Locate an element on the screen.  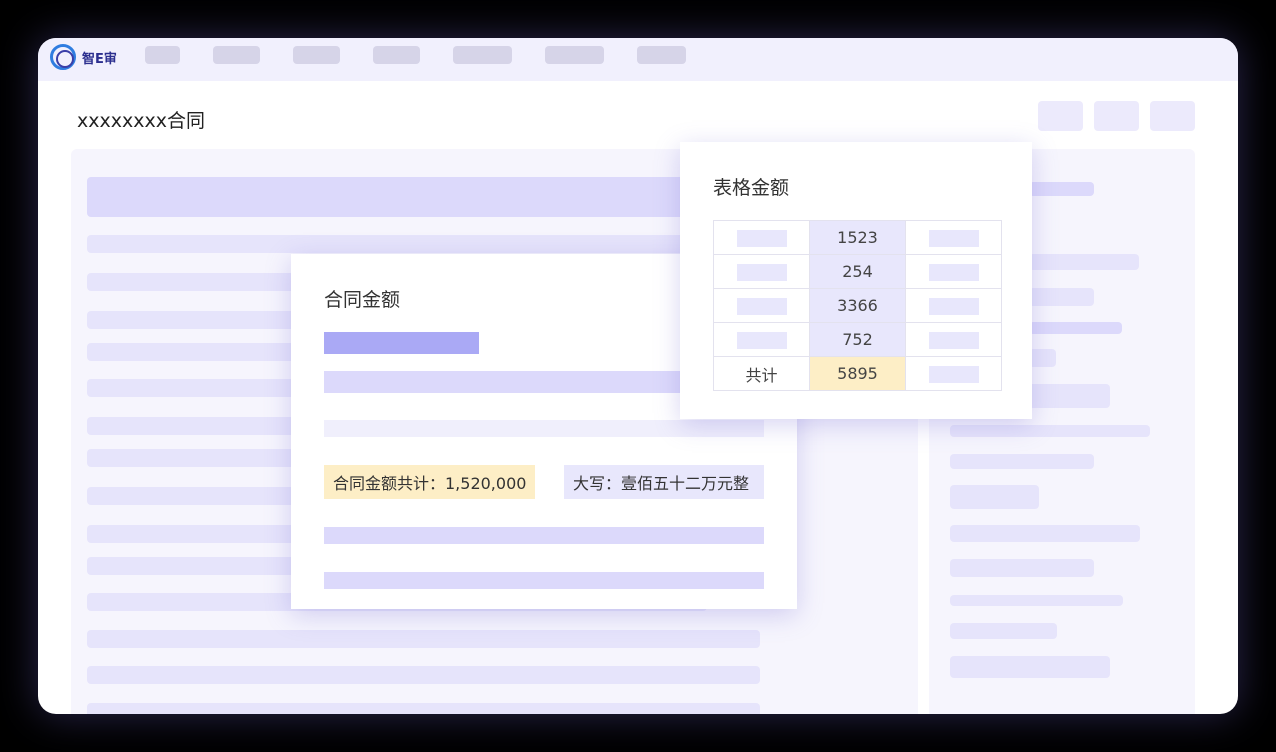
contract-amount-uppercase: 大写：壹佰五十二万元整 is located at coordinates (664, 482).